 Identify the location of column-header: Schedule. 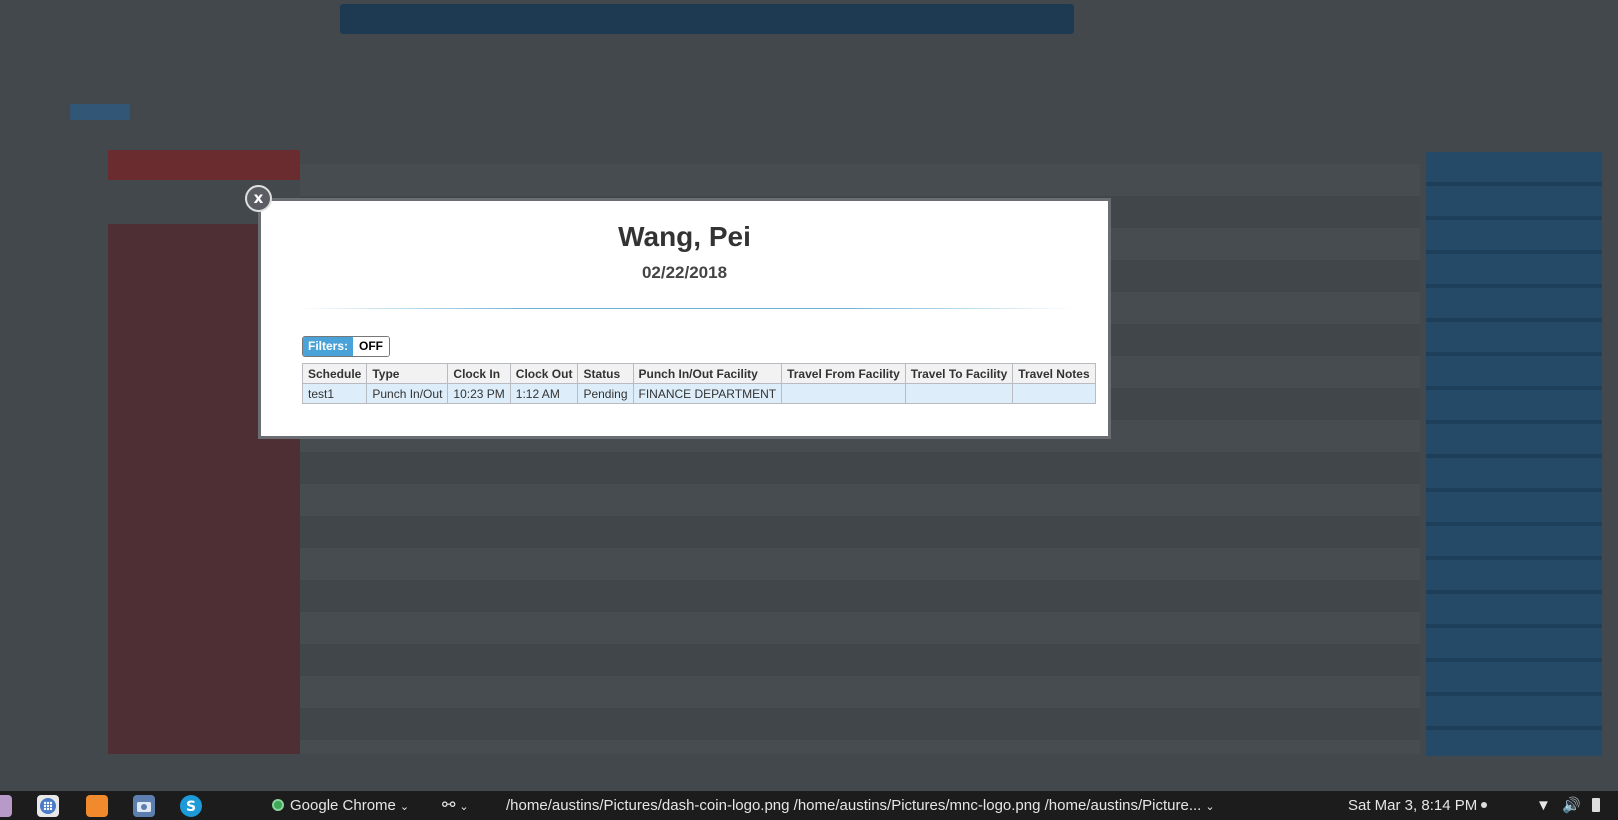
(334, 373).